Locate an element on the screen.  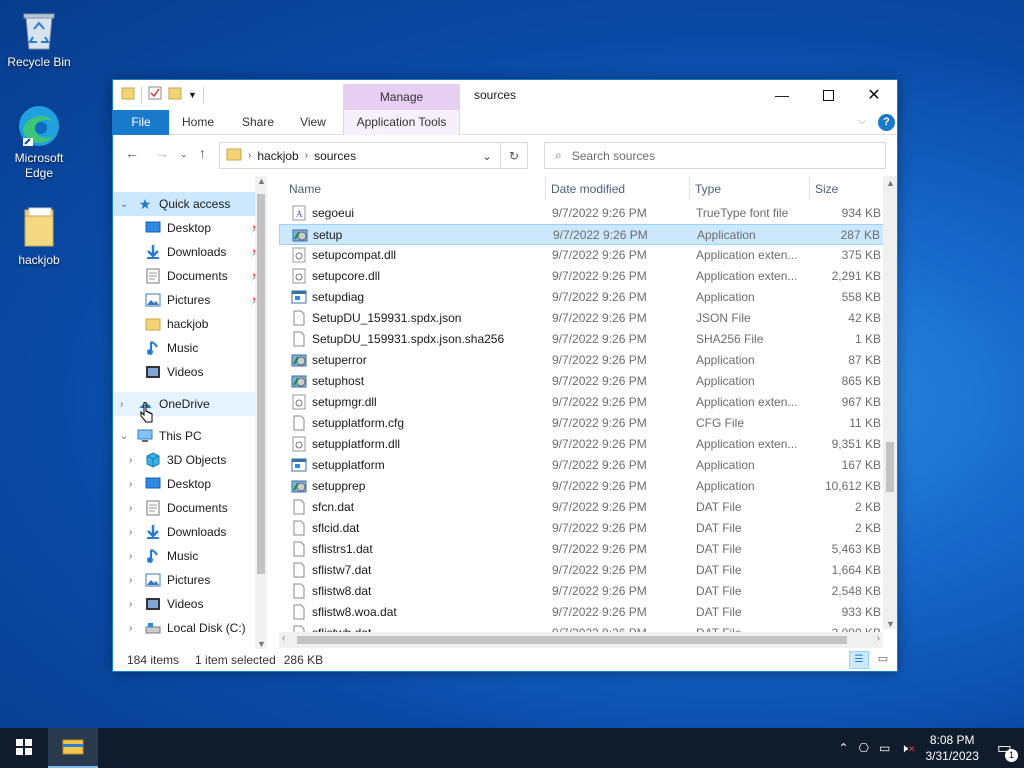
desktop-icon-edge: Microsoft Edge is located at coordinates (39, 142).